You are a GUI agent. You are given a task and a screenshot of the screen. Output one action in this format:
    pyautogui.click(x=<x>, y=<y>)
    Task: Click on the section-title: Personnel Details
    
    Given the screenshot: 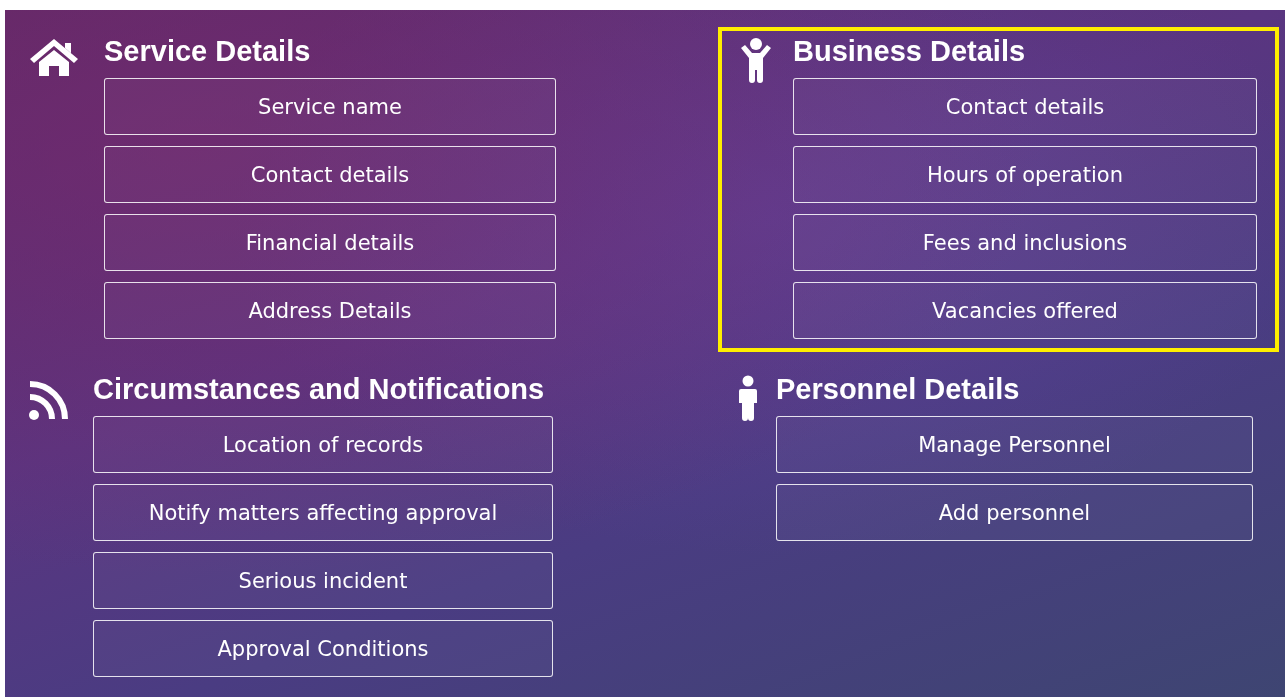 What is the action you would take?
    pyautogui.click(x=898, y=389)
    